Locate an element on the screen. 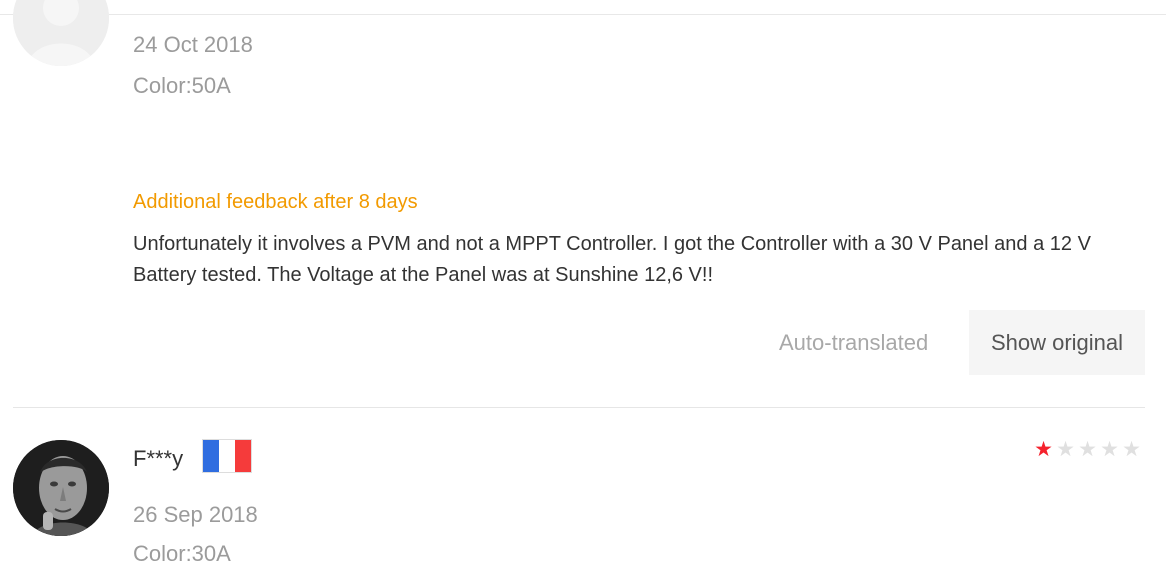 Image resolution: width=1166 pixels, height=567 pixels. flag-stripe-blue is located at coordinates (211, 456).